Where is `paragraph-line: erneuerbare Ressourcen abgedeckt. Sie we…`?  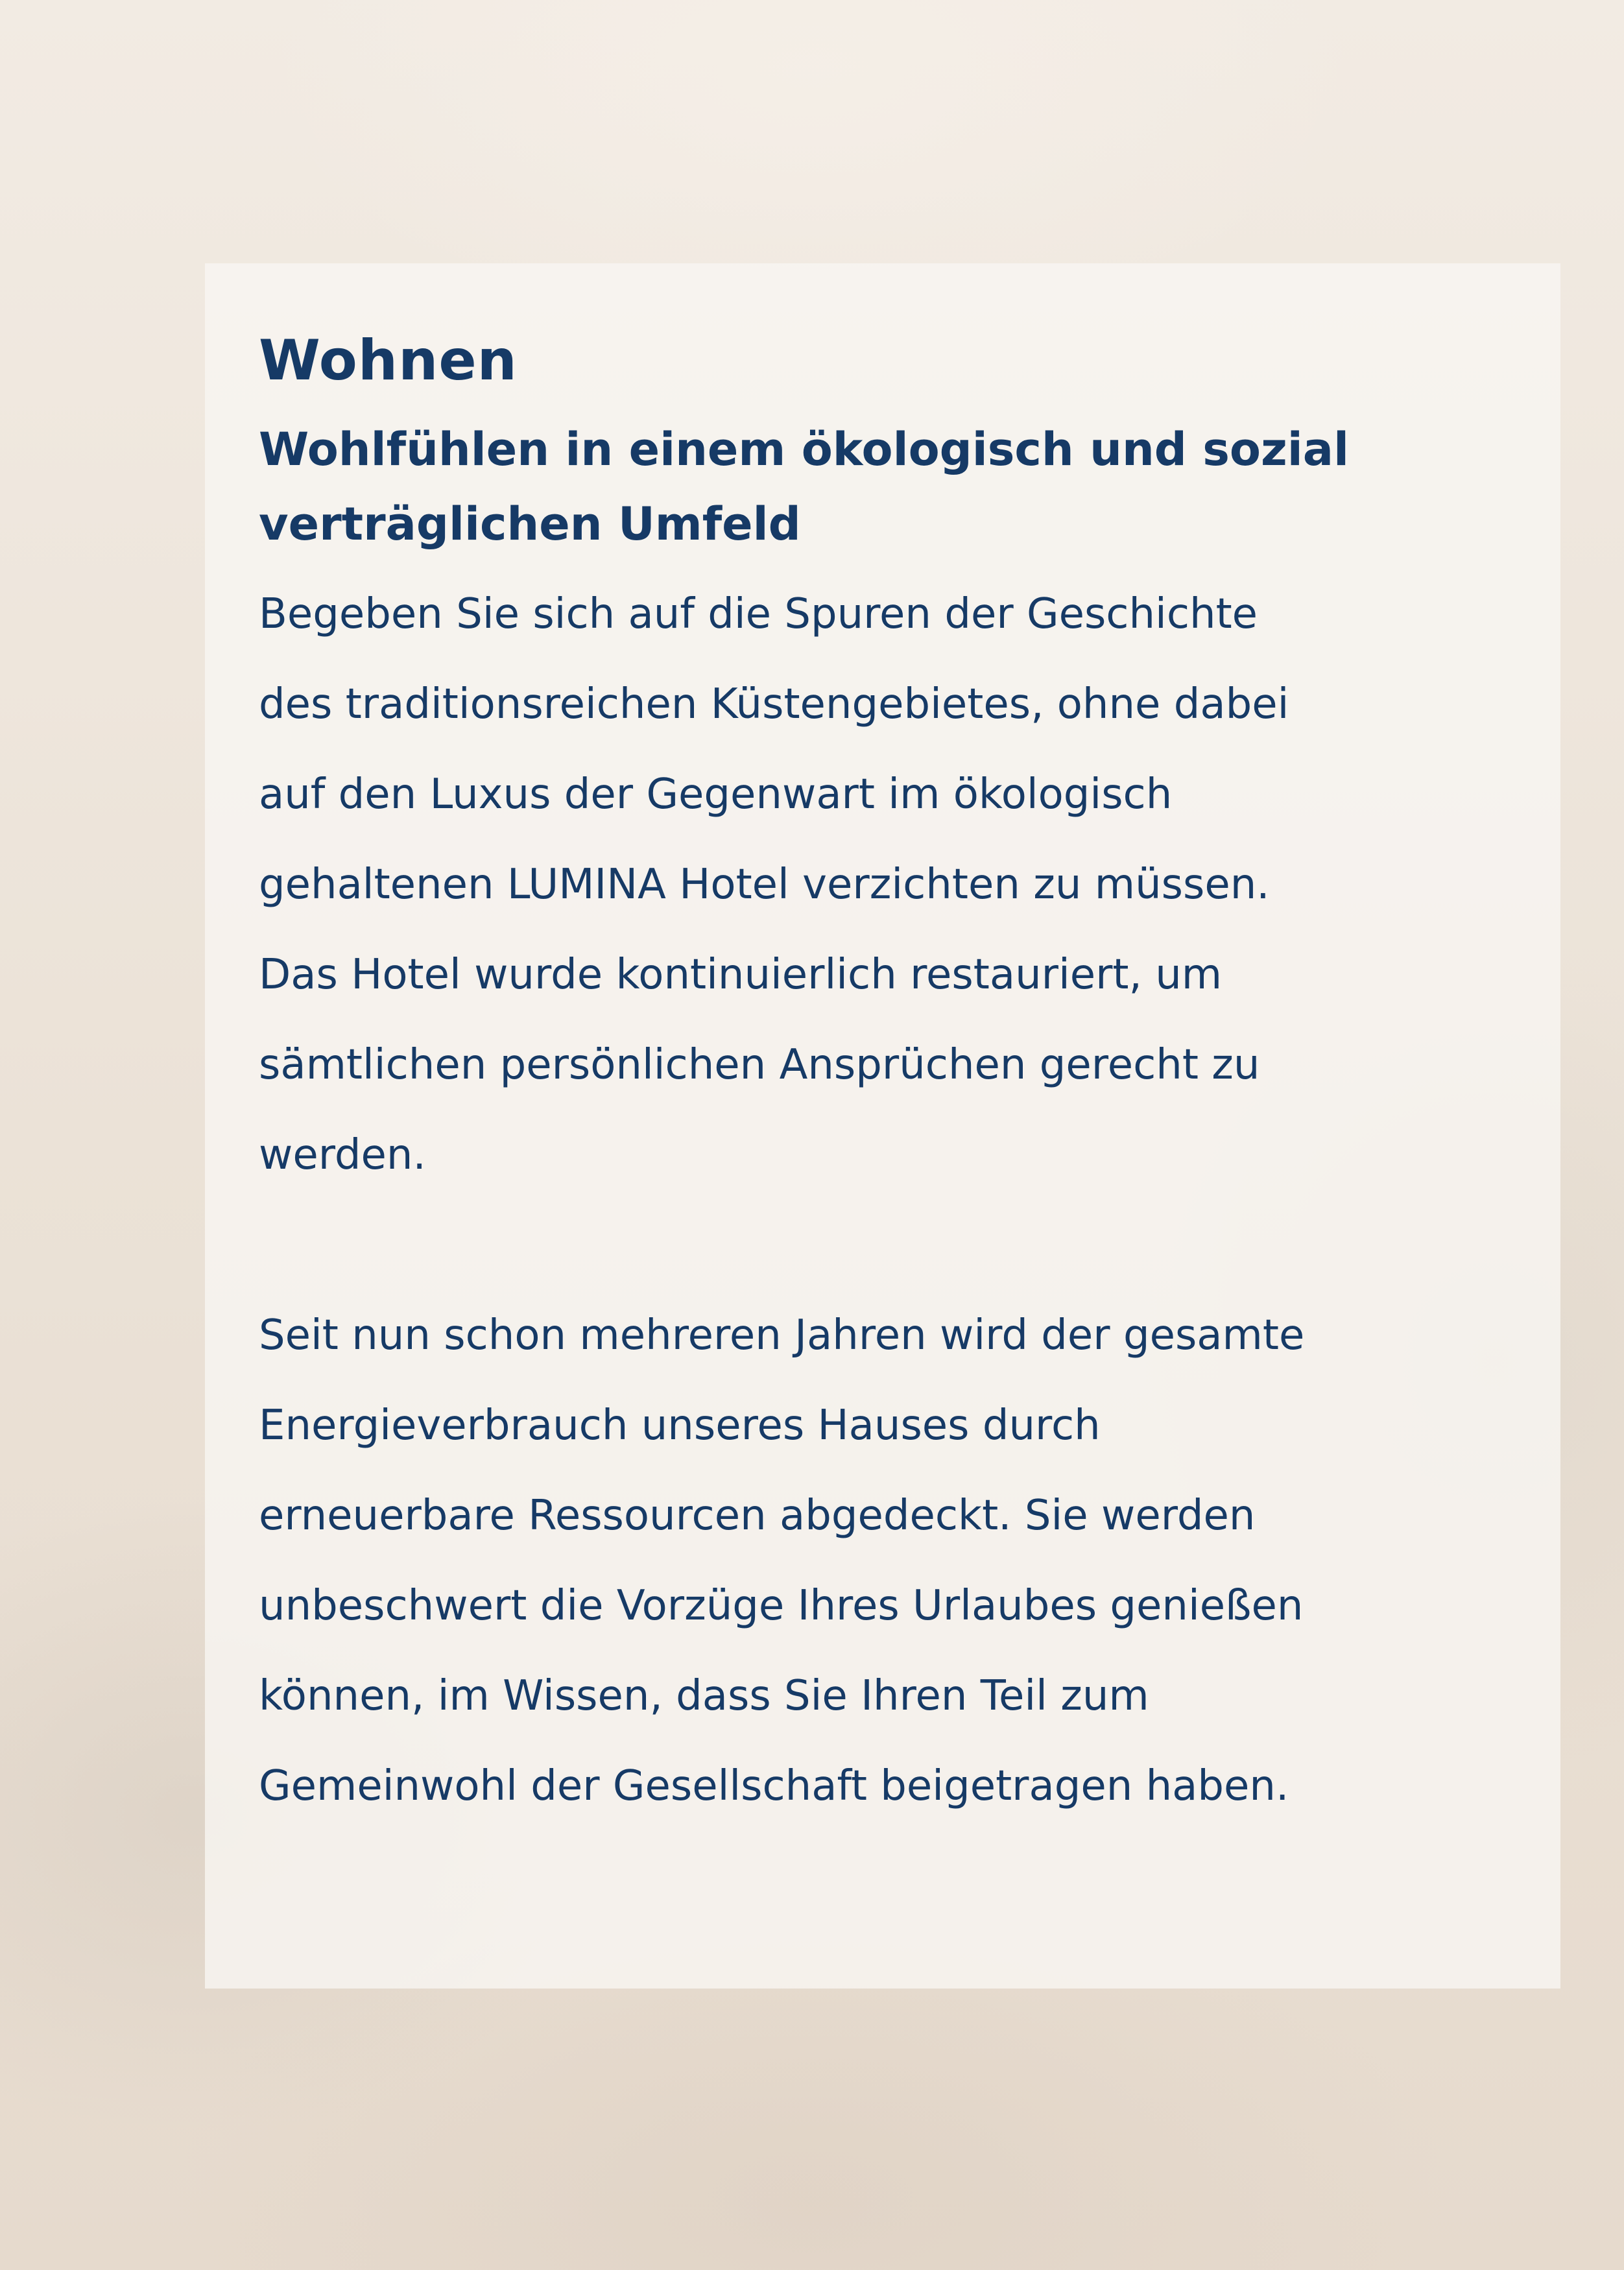
paragraph-line: erneuerbare Ressourcen abgedeckt. Sie we… is located at coordinates (757, 1516).